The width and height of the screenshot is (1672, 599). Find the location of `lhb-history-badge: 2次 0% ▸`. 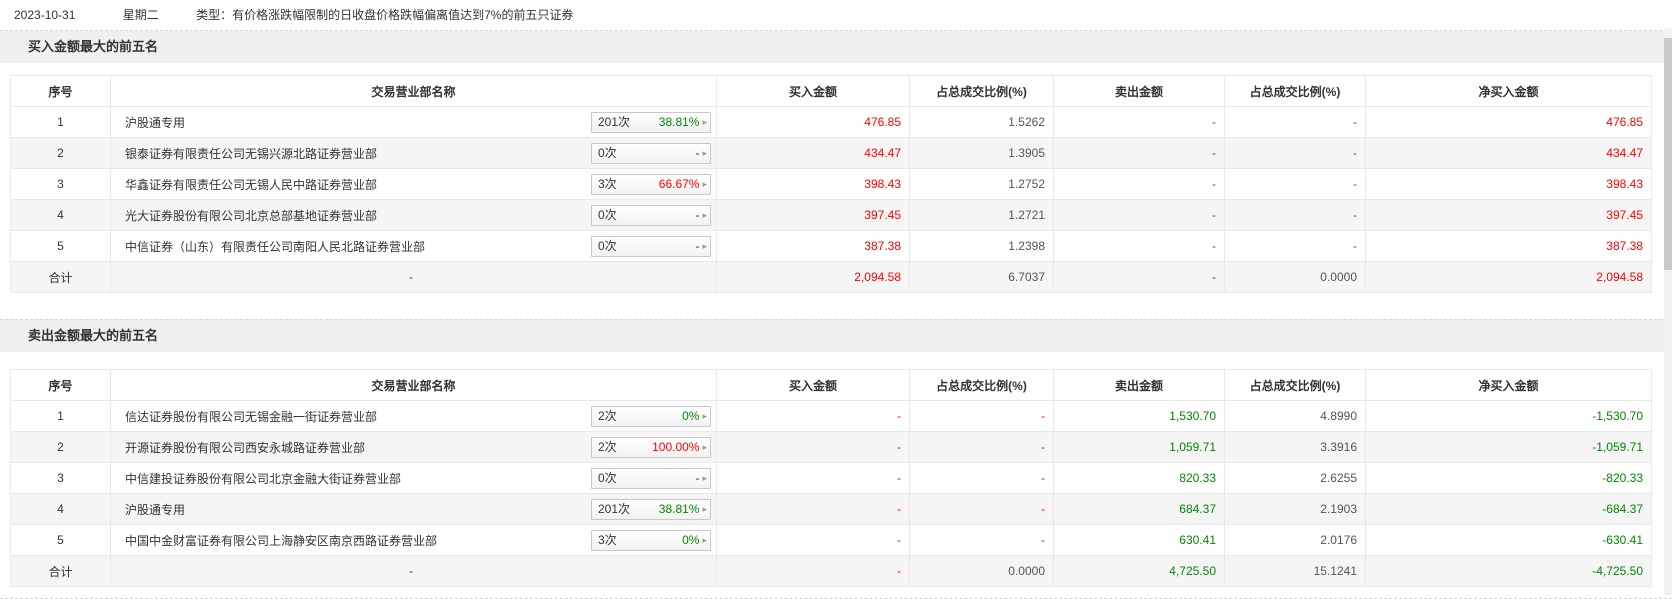

lhb-history-badge: 2次 0% ▸ is located at coordinates (651, 416).